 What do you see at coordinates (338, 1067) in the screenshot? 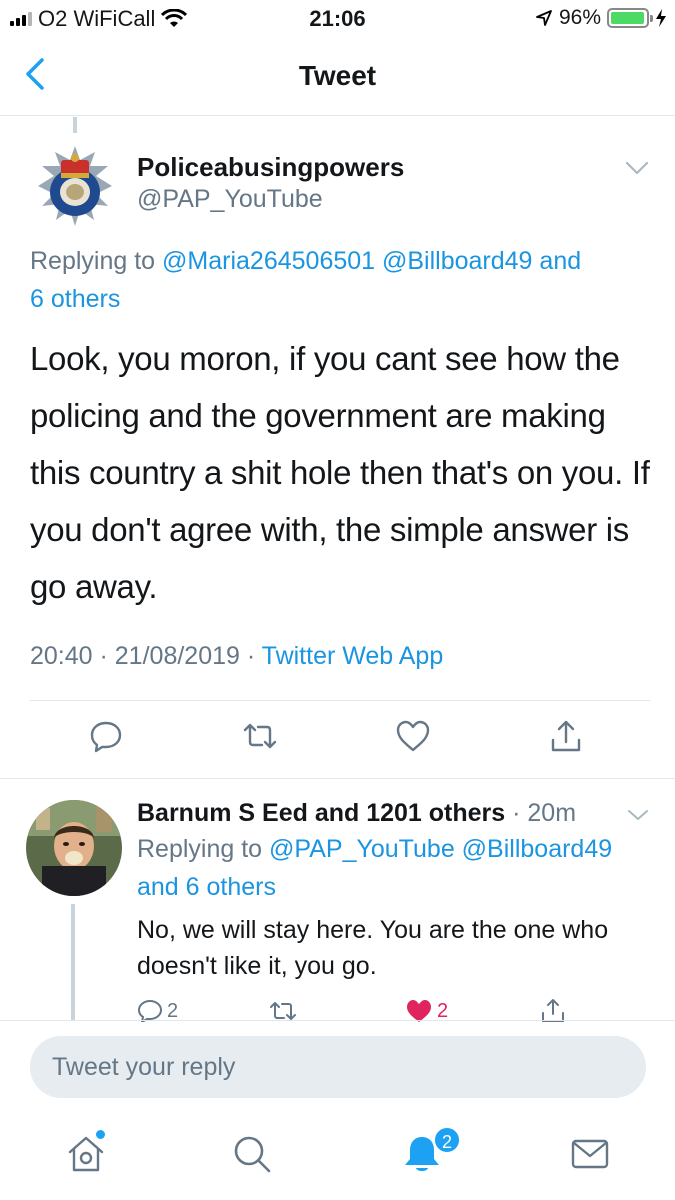
I see `reply-input` at bounding box center [338, 1067].